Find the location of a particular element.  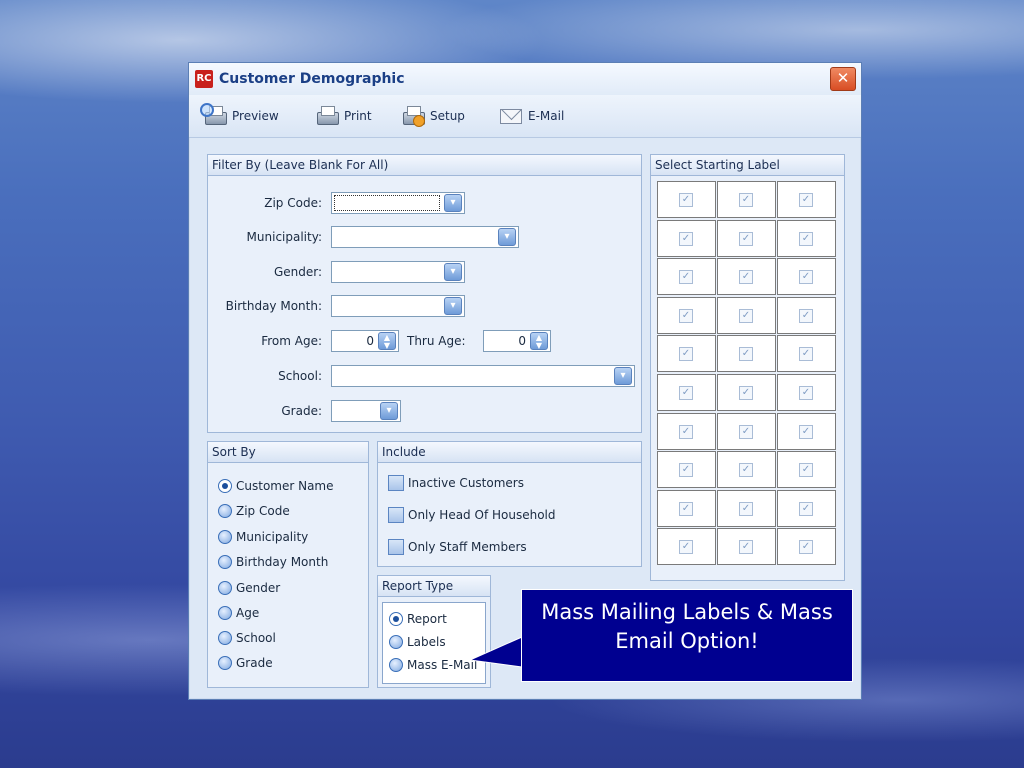

sort-option-birthday-month: Birthday Month is located at coordinates (273, 562).